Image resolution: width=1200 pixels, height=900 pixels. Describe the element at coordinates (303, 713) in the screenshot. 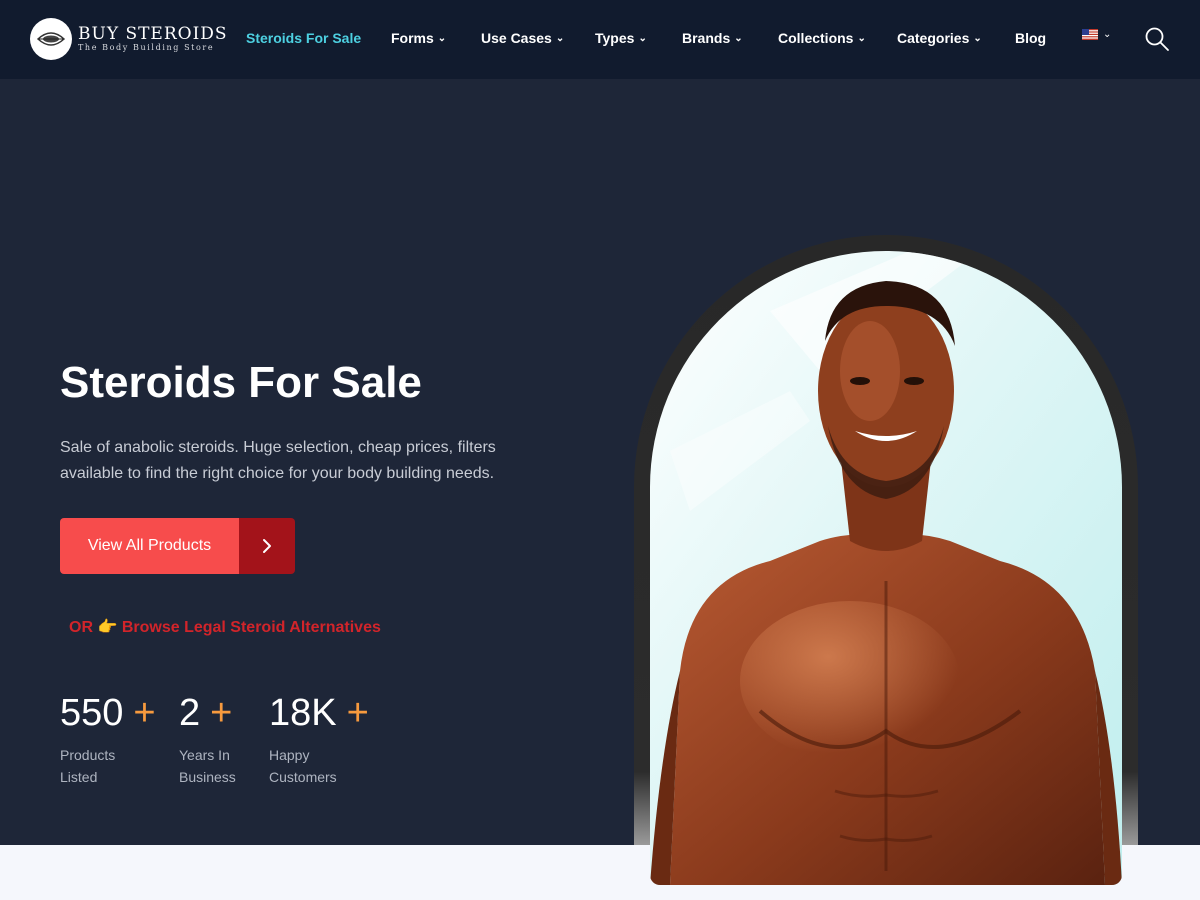

I see `stat-value: 18K` at that location.